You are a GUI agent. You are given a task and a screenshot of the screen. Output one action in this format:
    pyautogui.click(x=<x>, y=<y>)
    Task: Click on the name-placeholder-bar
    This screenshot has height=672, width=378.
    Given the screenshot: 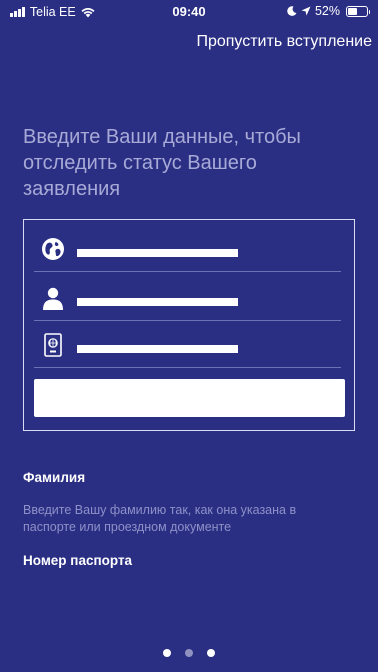 What is the action you would take?
    pyautogui.click(x=157, y=302)
    